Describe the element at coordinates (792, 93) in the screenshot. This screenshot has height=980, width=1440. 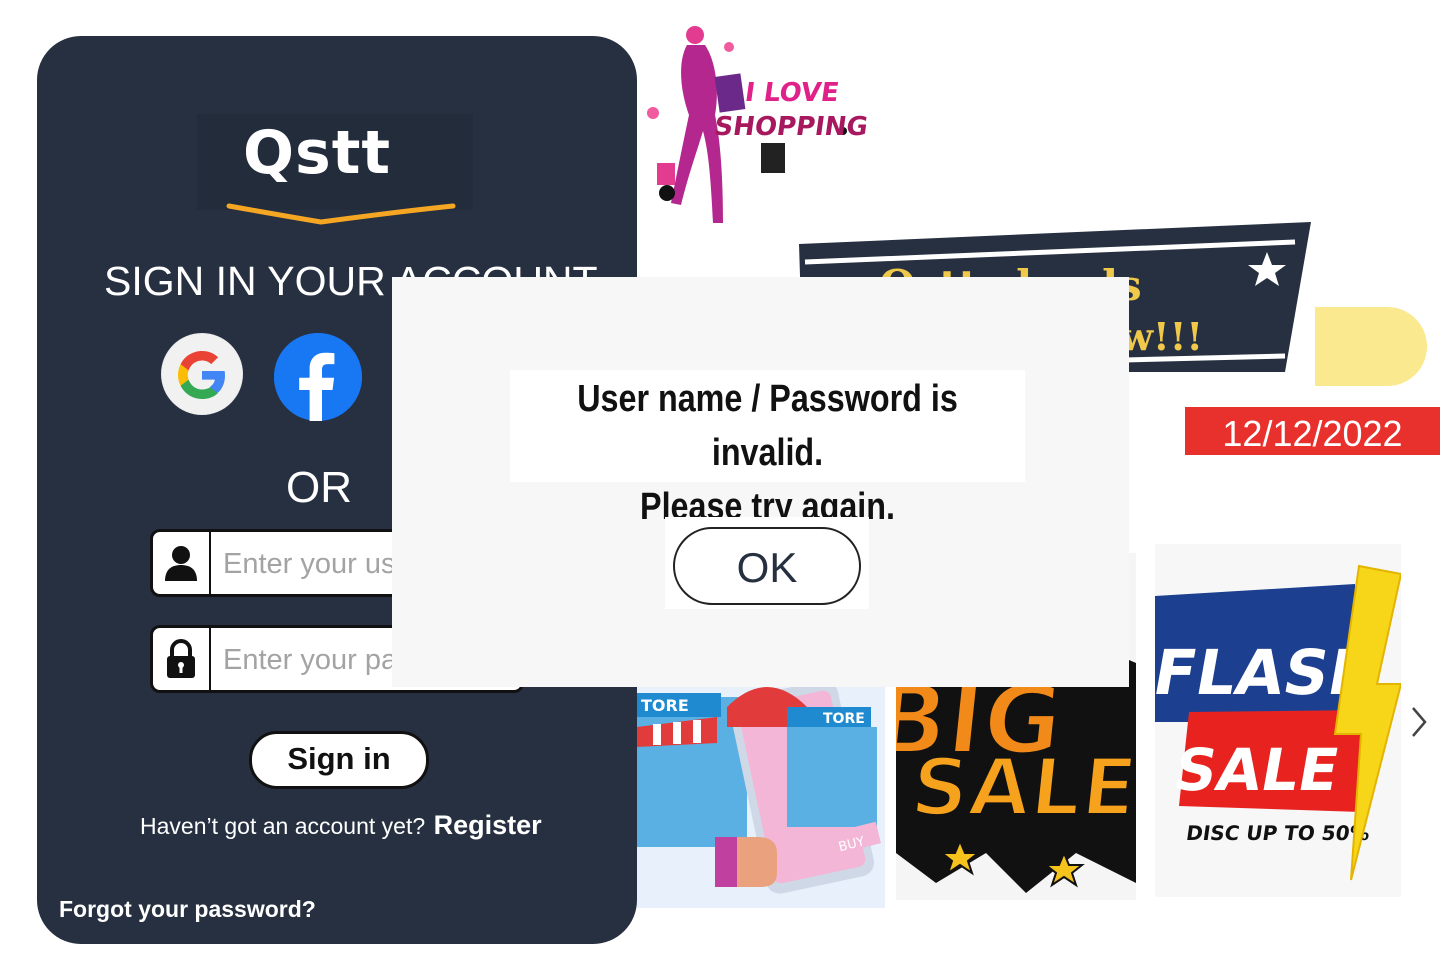
I see `shopping-text-1: I LOVE` at that location.